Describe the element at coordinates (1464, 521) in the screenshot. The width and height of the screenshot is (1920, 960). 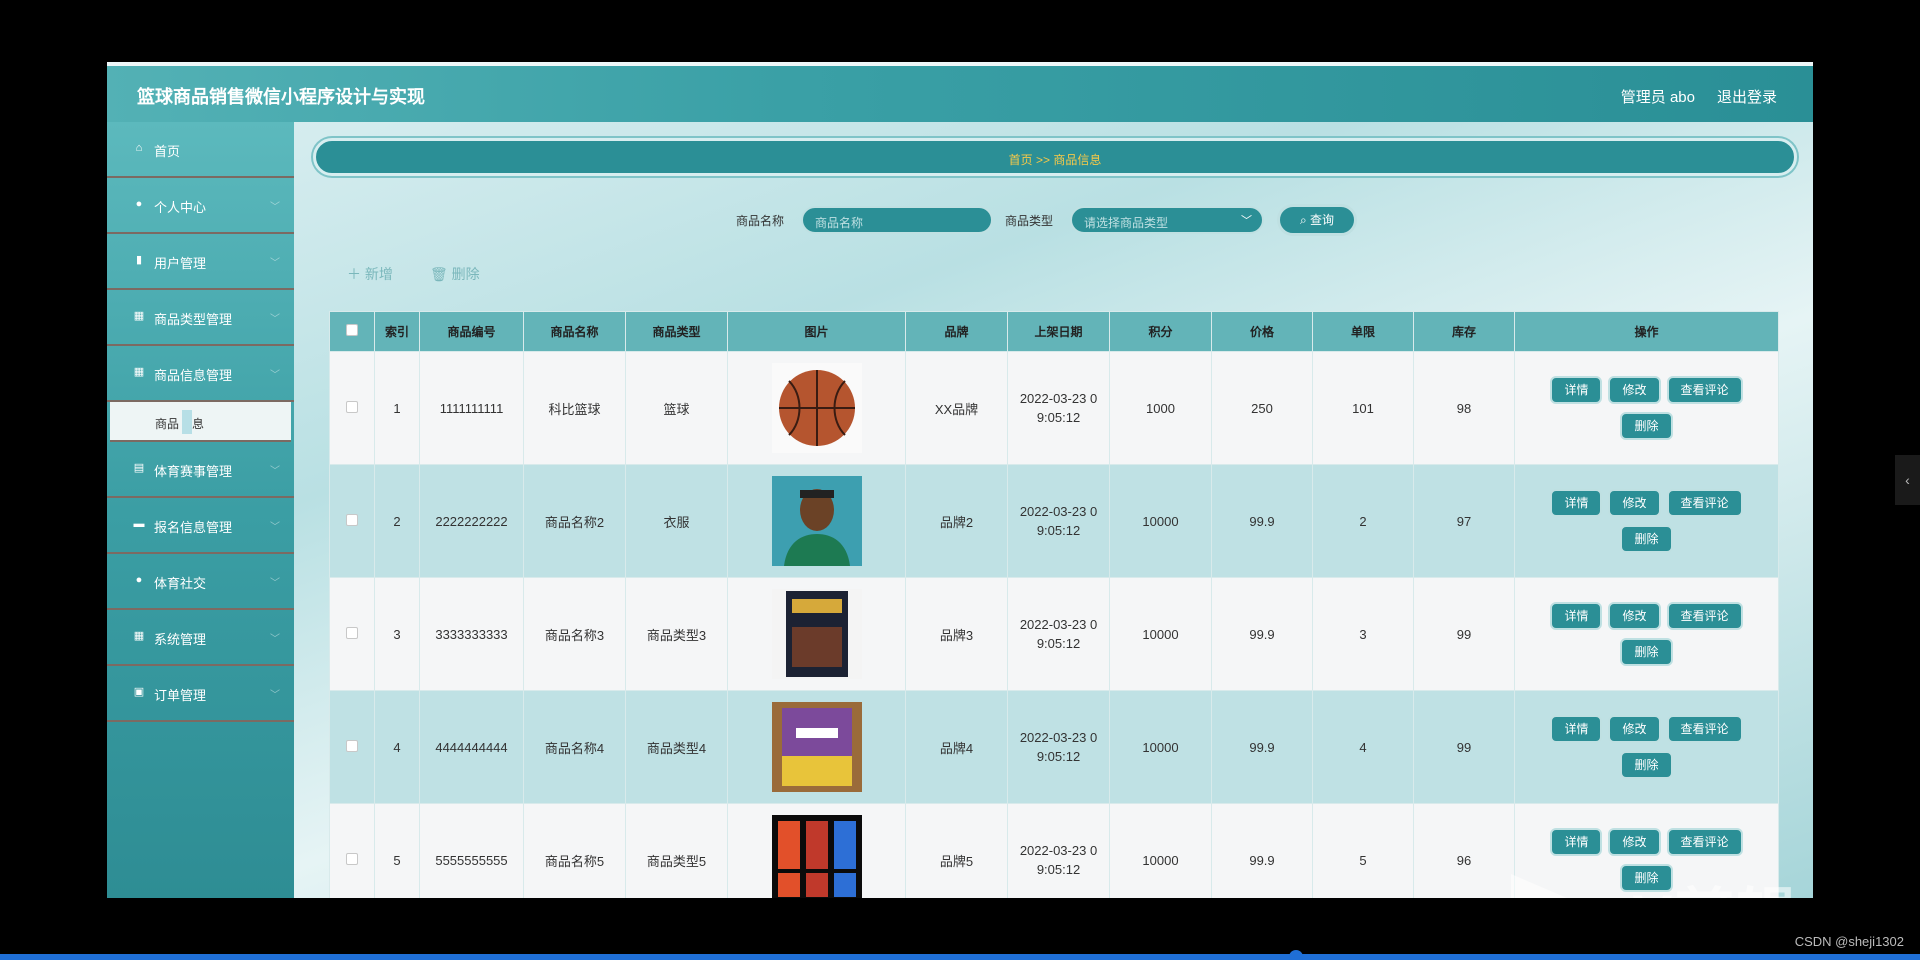
I see `stock-cell: 97` at that location.